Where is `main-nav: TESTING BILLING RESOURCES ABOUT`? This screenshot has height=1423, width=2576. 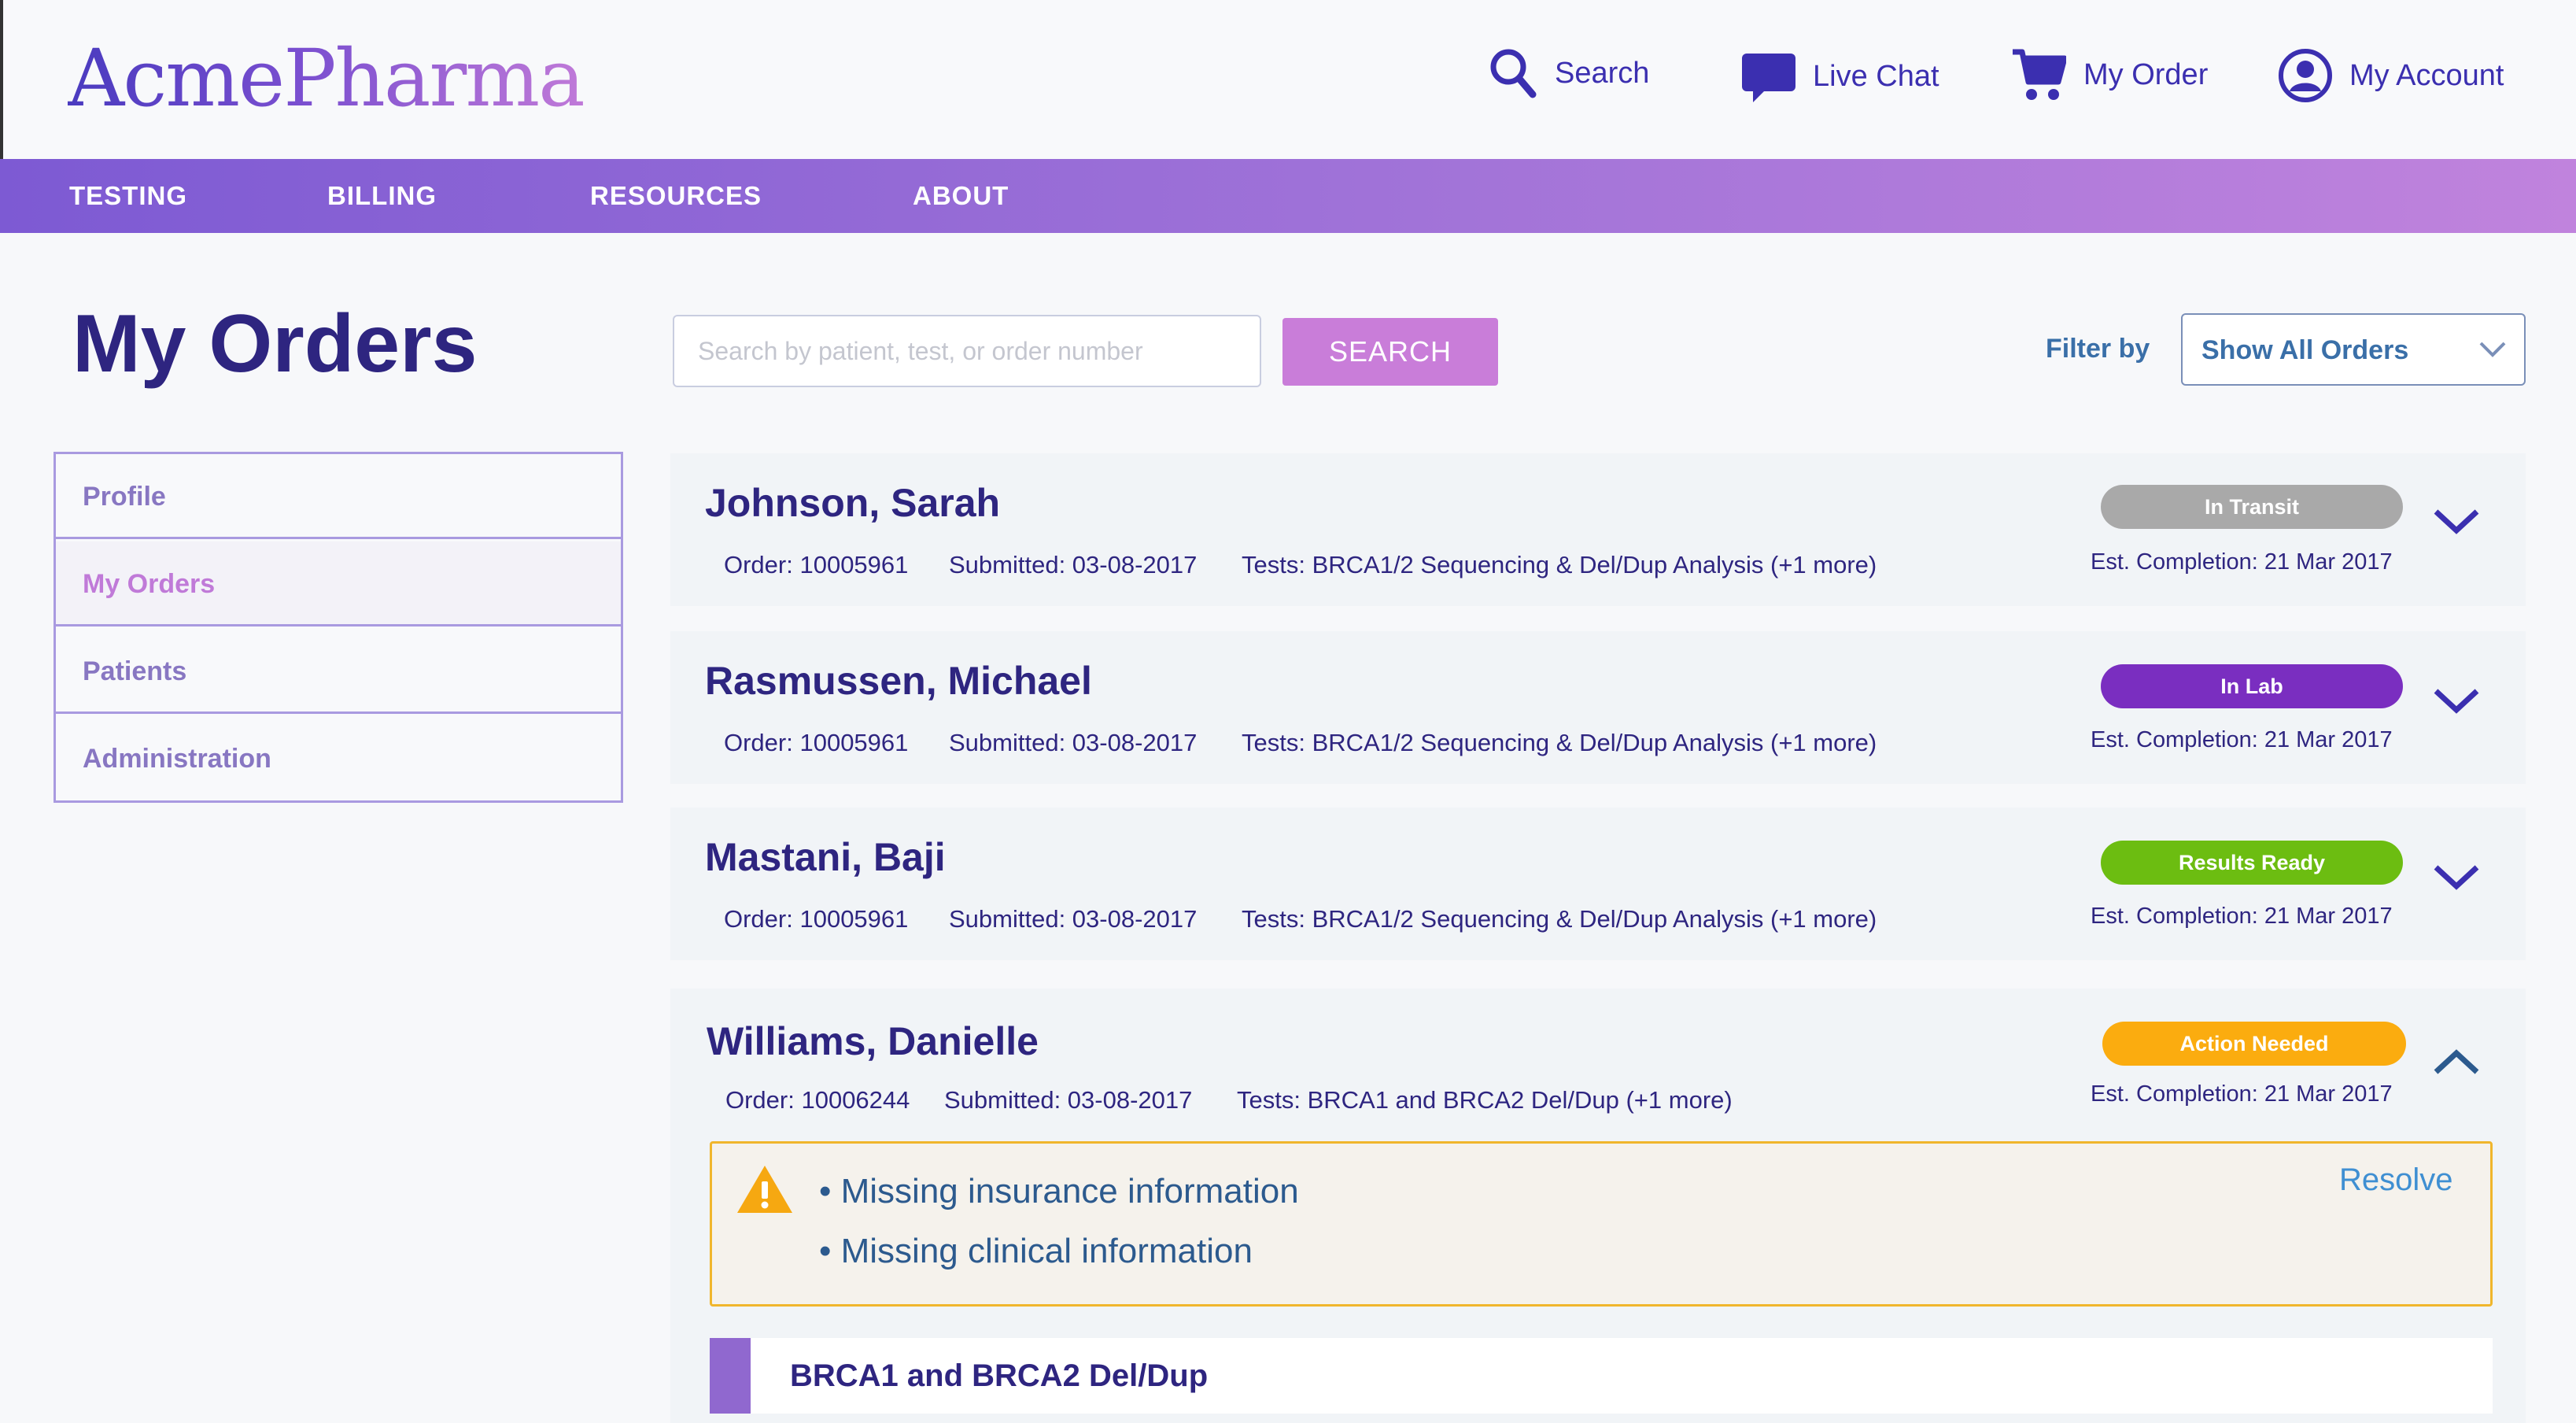 main-nav: TESTING BILLING RESOURCES ABOUT is located at coordinates (1288, 196).